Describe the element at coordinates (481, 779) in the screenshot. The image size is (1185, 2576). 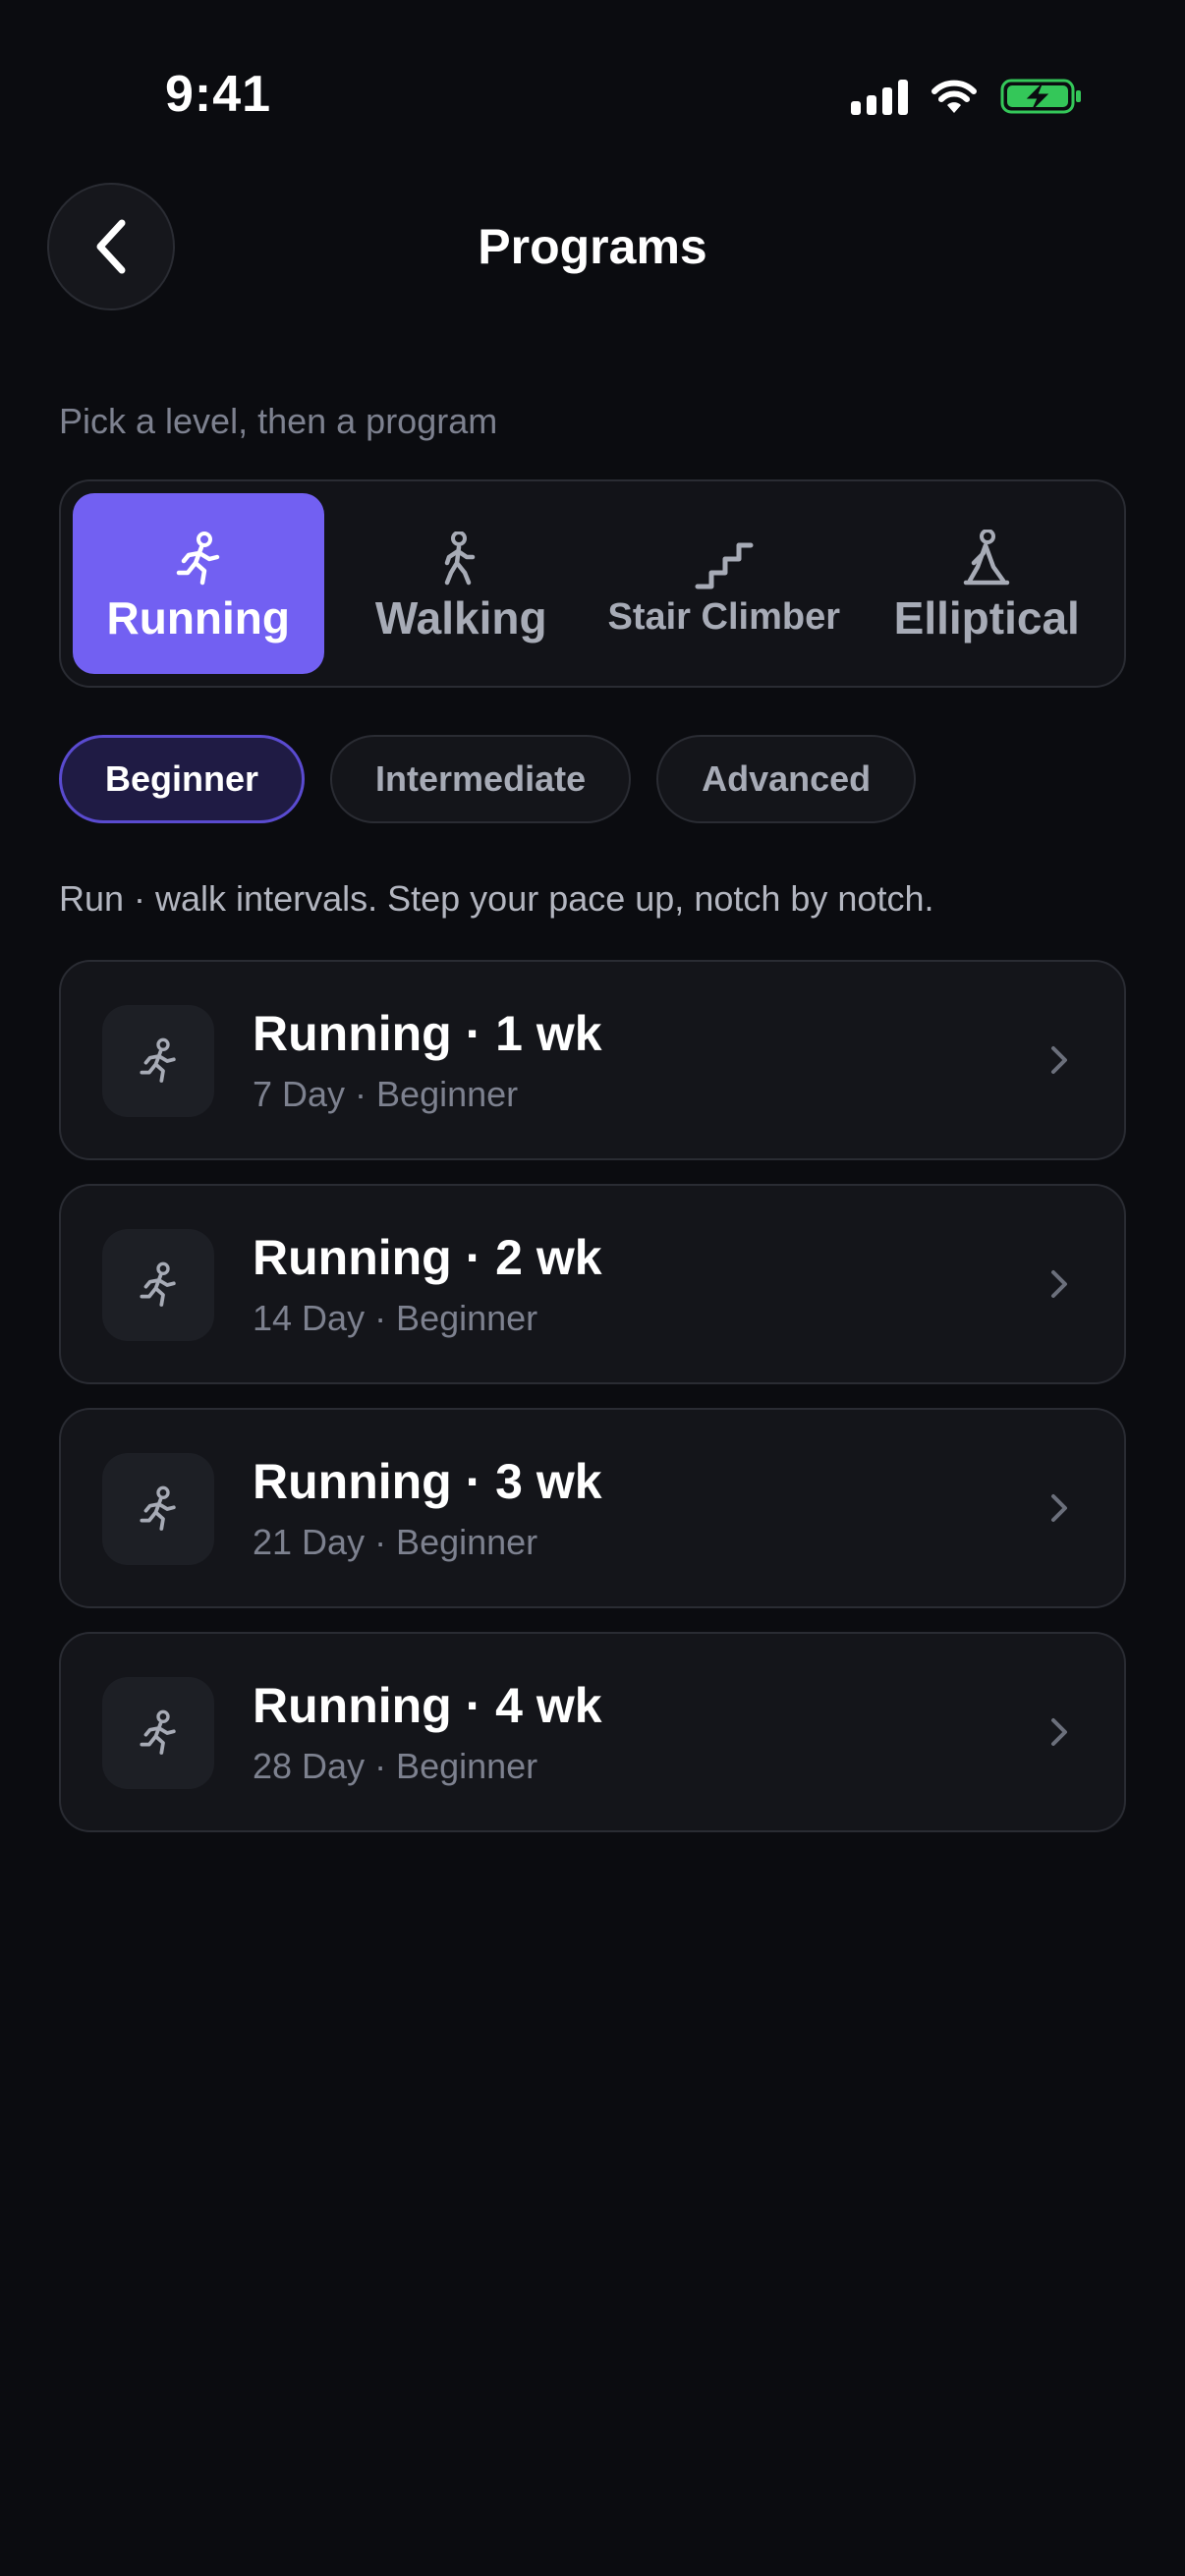
I see `level-intermediate-pill: Intermediate` at that location.